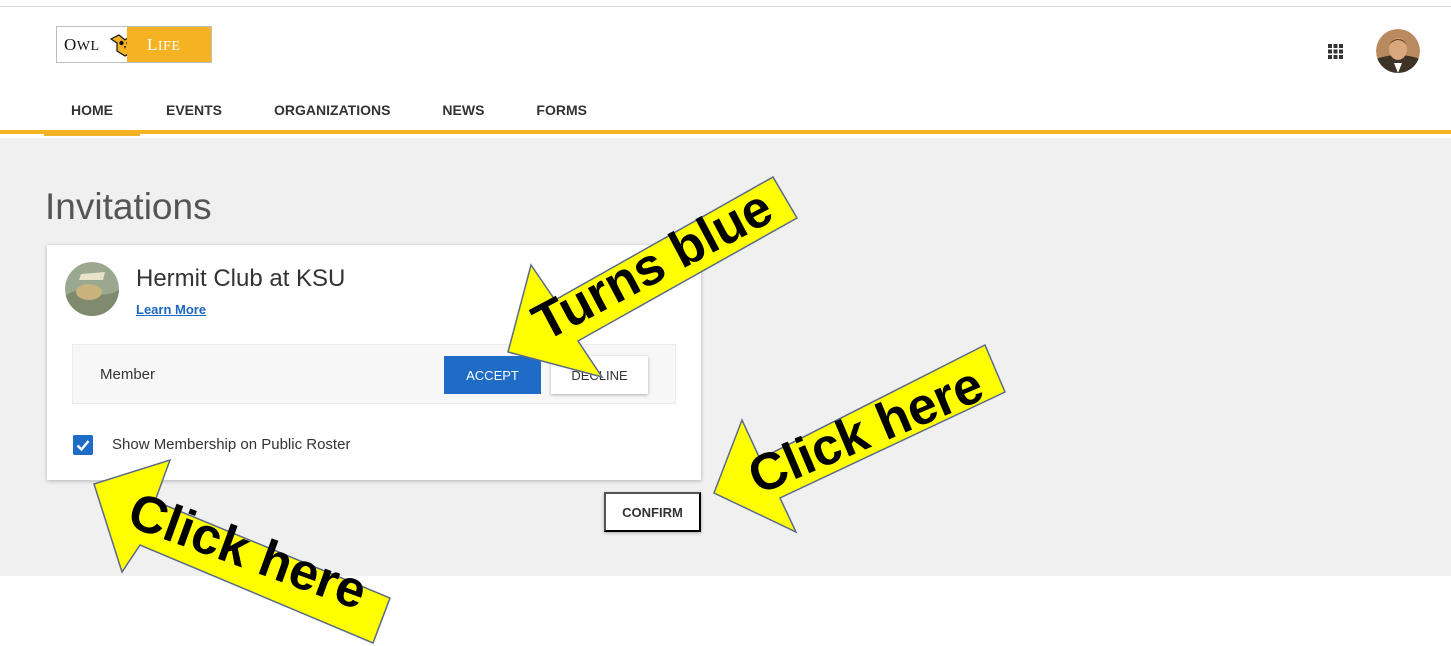 The height and width of the screenshot is (646, 1451). What do you see at coordinates (82, 44) in the screenshot?
I see `logo-owl-text: OWL` at bounding box center [82, 44].